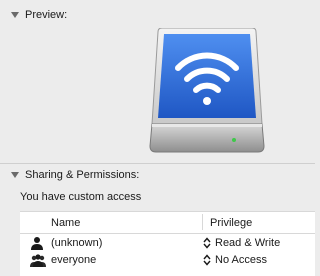 The height and width of the screenshot is (276, 320). Describe the element at coordinates (167, 260) in the screenshot. I see `table-row: everyone No Access` at that location.